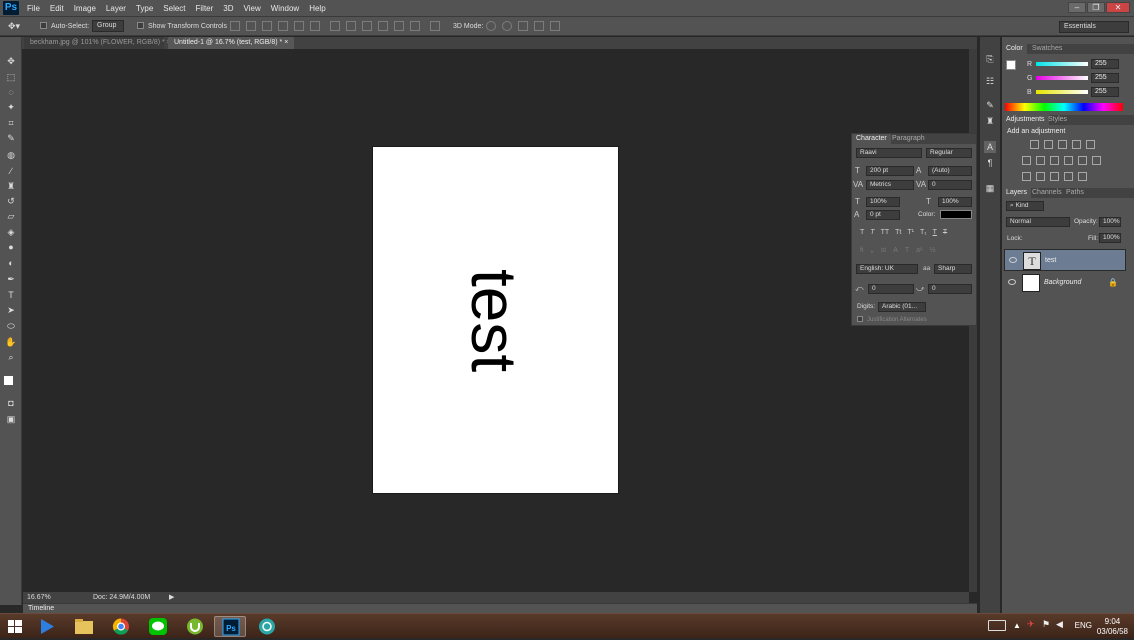 The width and height of the screenshot is (1134, 640). Describe the element at coordinates (315, 26) in the screenshot. I see `align-right-icon` at that location.